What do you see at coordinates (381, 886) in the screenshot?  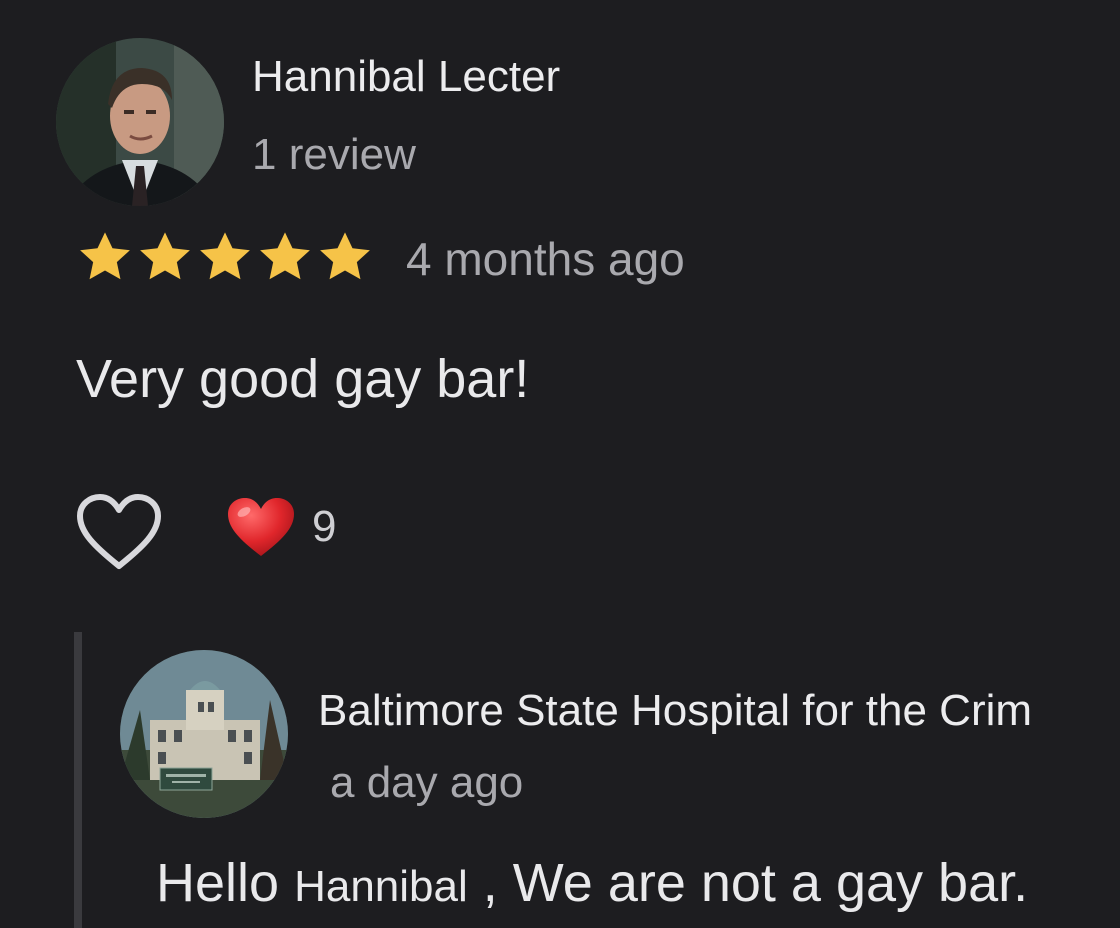 I see `reply-mention: Hannibal` at bounding box center [381, 886].